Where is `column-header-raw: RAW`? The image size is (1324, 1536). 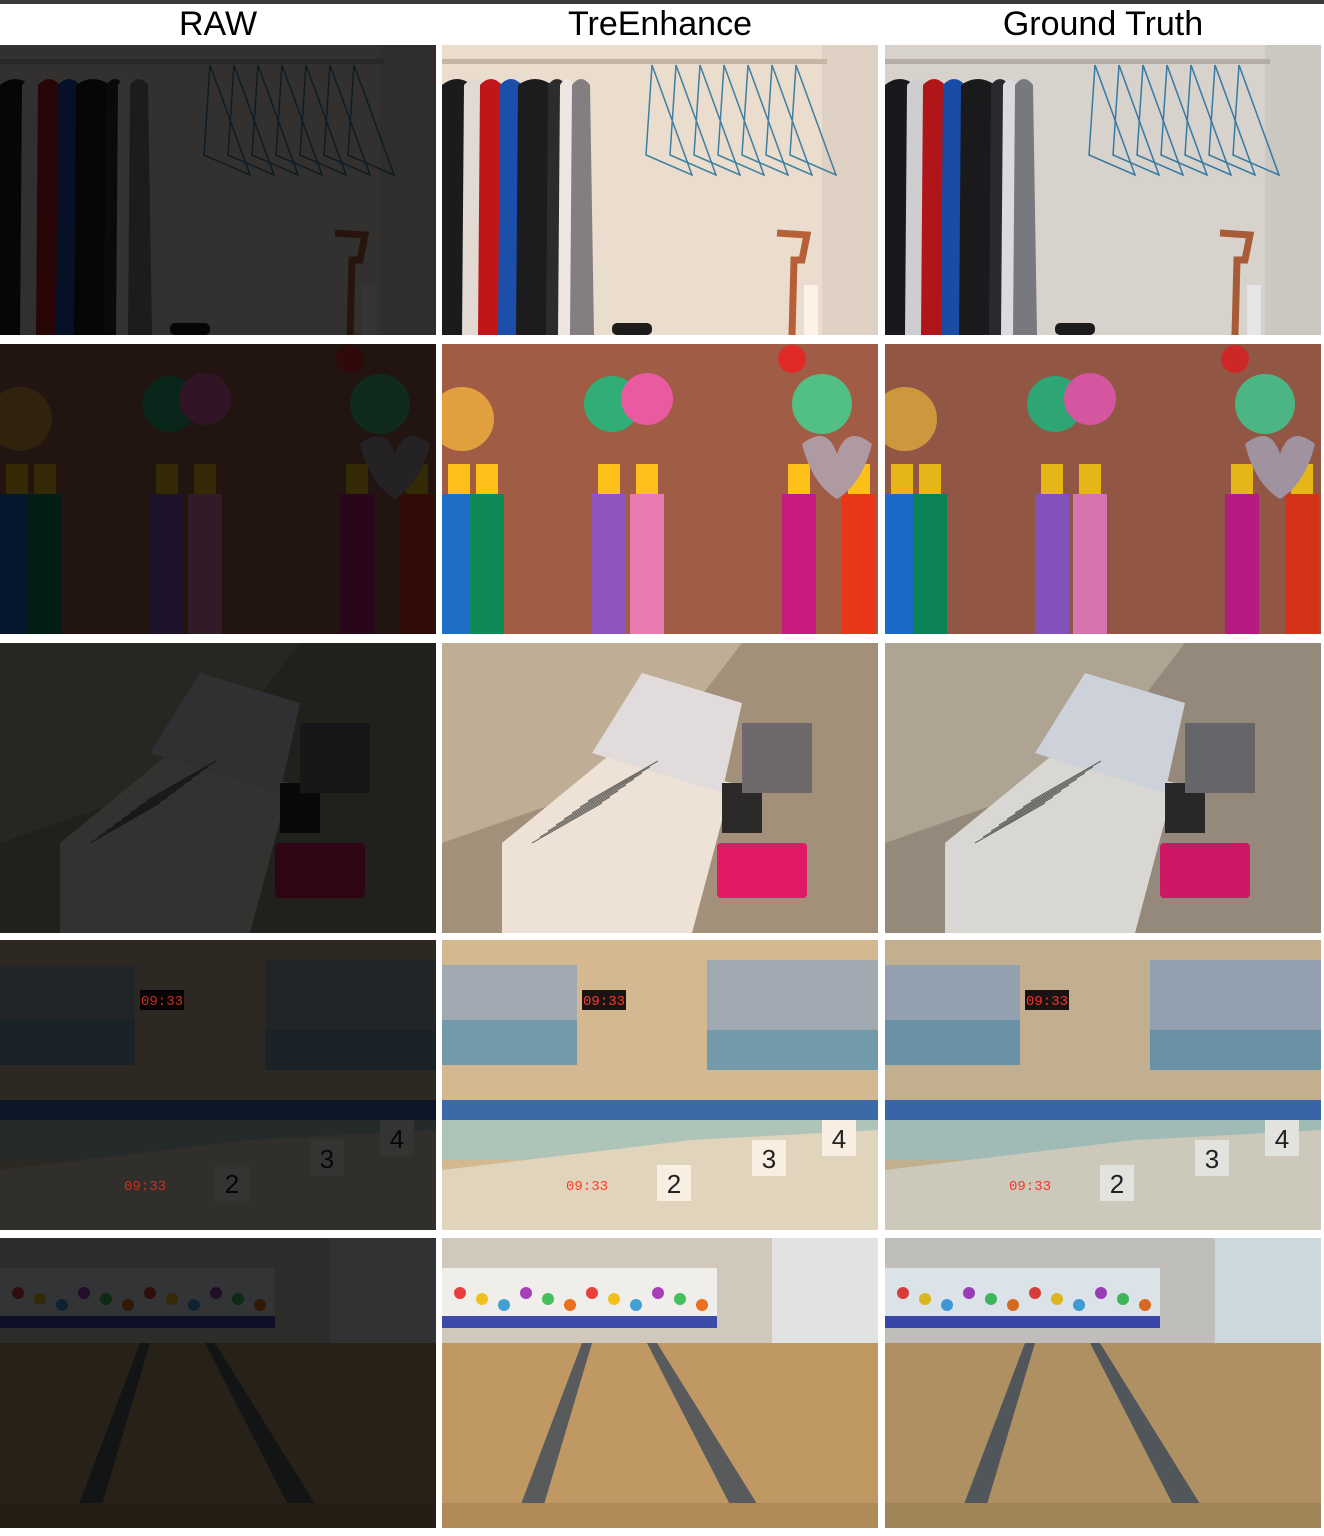 column-header-raw: RAW is located at coordinates (218, 24).